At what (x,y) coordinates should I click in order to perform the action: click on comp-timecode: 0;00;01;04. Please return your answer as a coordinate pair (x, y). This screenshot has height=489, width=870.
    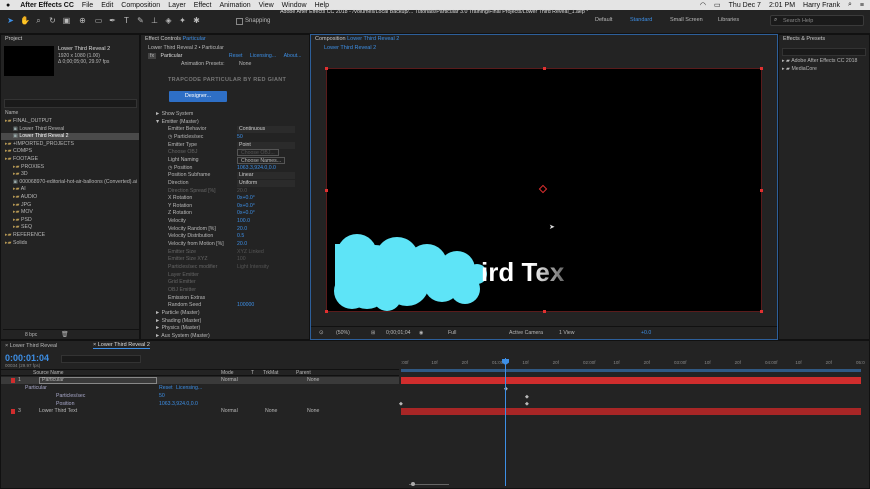
    Looking at the image, I should click on (398, 333).